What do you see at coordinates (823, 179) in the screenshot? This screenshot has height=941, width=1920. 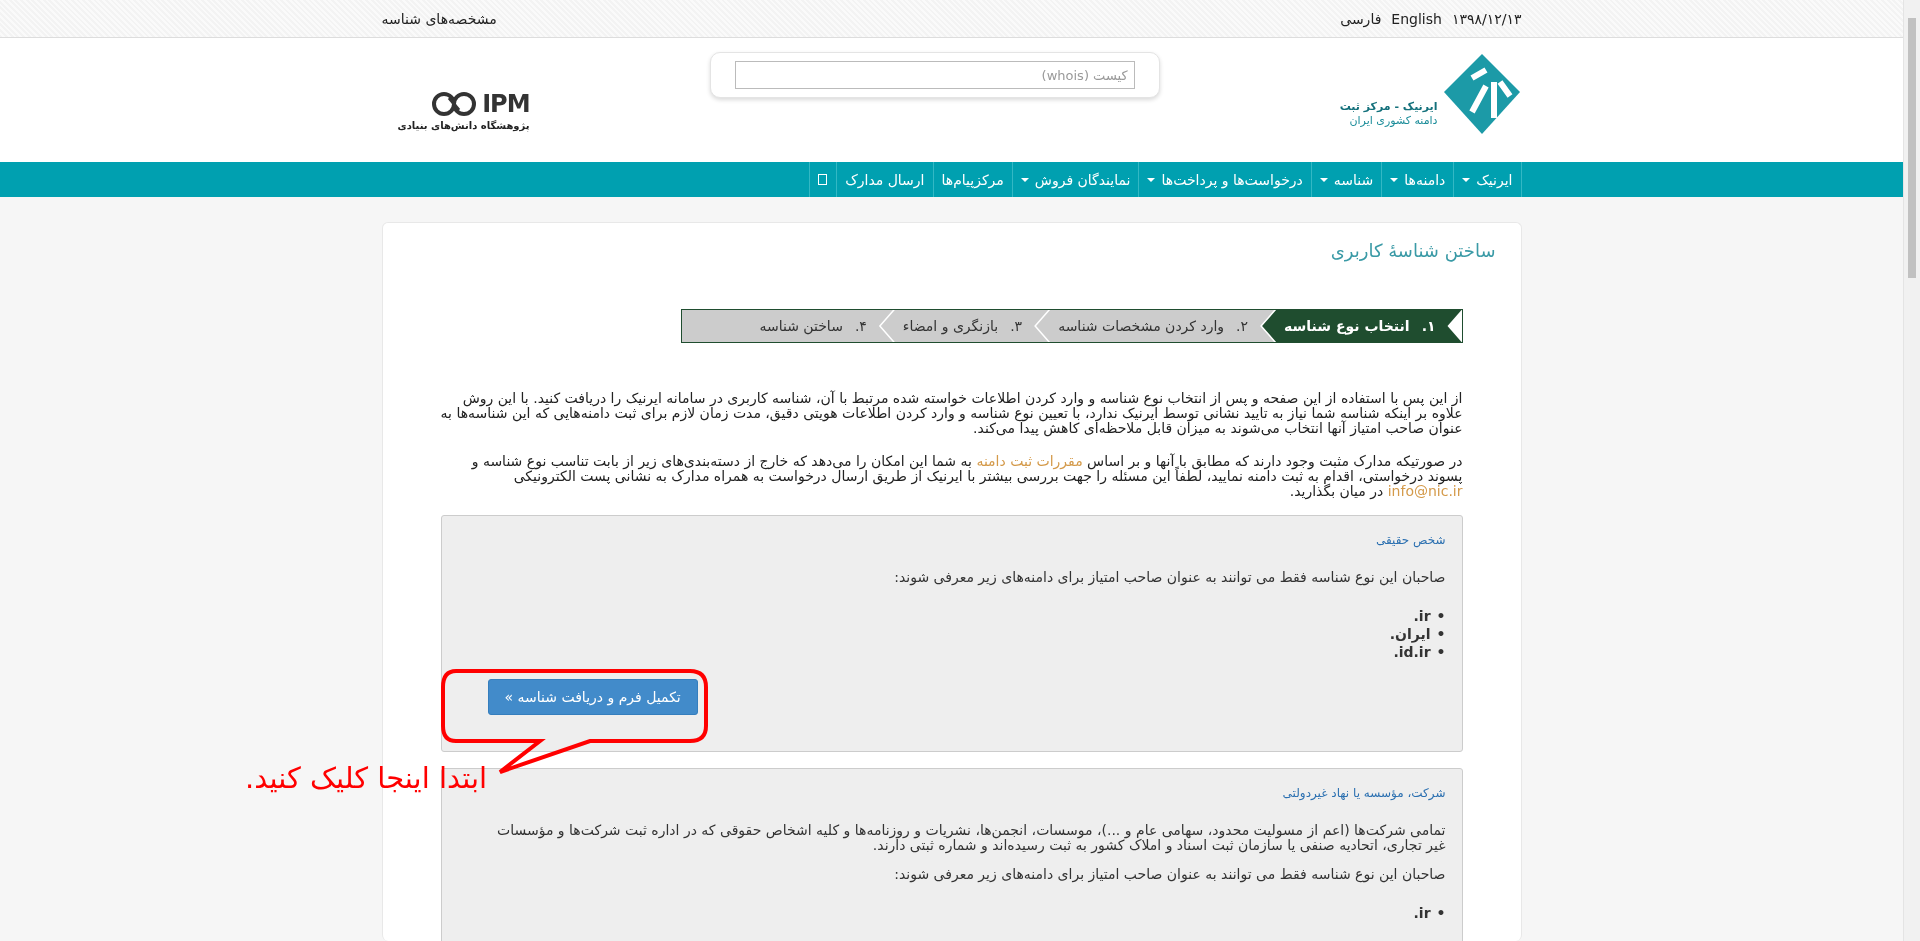 I see `square-icon` at bounding box center [823, 179].